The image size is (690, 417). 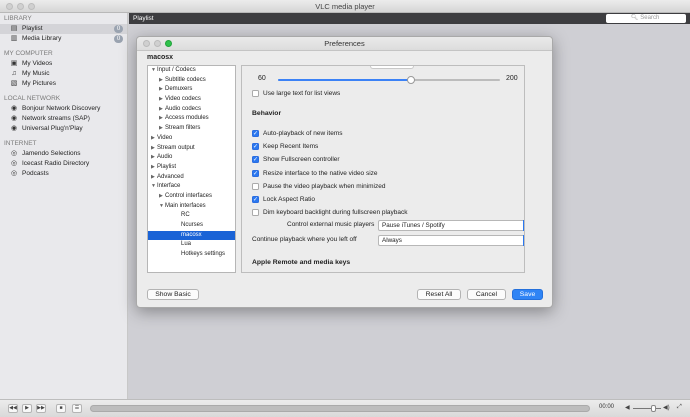 What do you see at coordinates (283, 199) in the screenshot?
I see `checkbox-lock-aspect-ratio: ✓Lock Aspect Ratio` at bounding box center [283, 199].